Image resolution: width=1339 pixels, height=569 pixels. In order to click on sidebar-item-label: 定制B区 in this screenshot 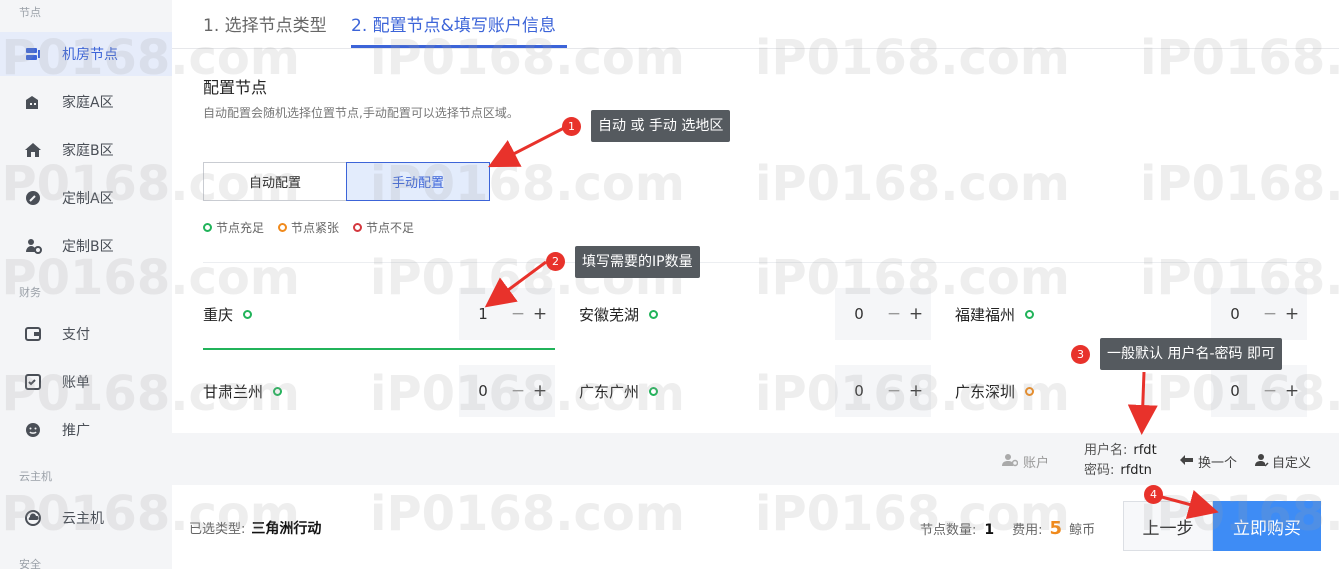, I will do `click(88, 247)`.